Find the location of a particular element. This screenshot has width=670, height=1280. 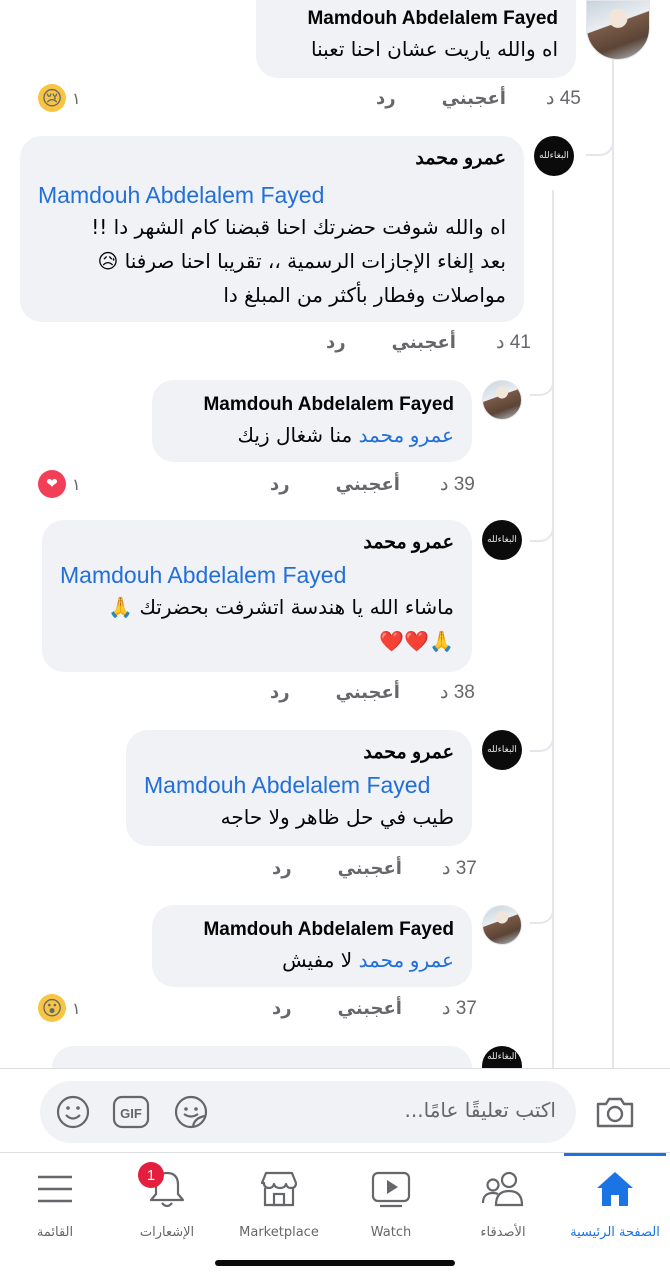

tab-notifications: الإشعارات is located at coordinates (167, 1203).